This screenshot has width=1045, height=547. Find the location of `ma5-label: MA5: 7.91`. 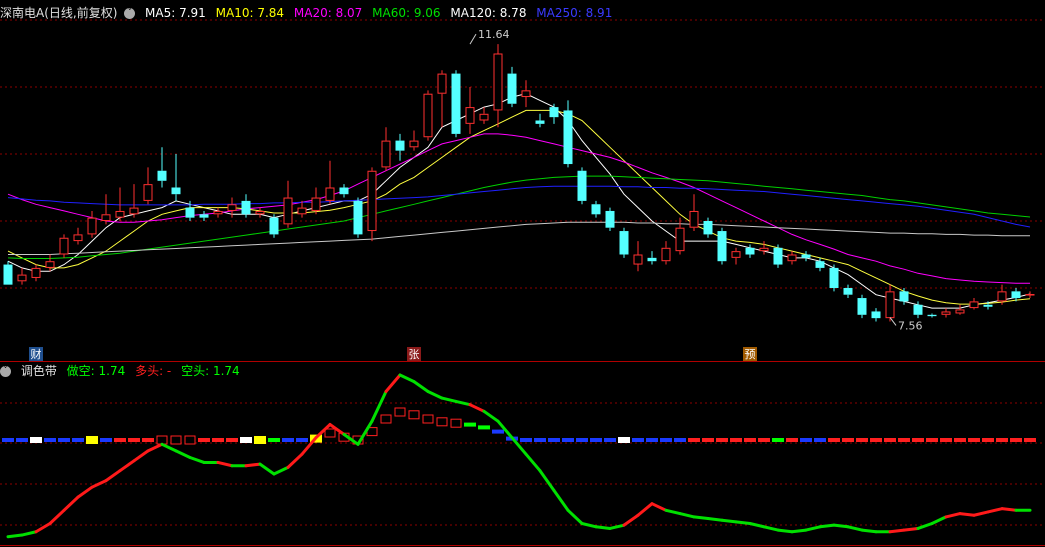

ma5-label: MA5: 7.91 is located at coordinates (175, 13).